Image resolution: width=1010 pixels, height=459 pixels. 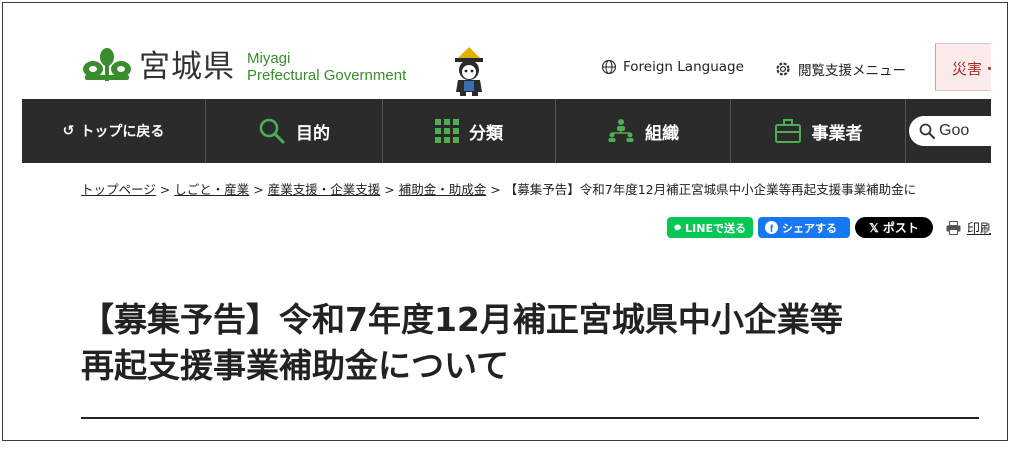 I want to click on facebook-share-button: f シェアする, so click(x=804, y=227).